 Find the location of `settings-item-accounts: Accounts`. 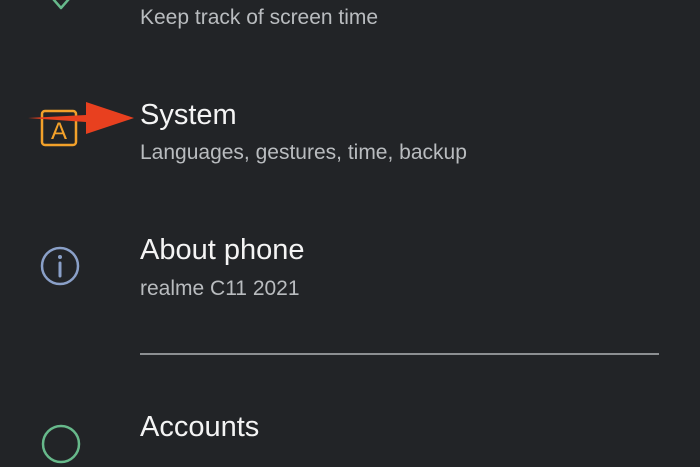

settings-item-accounts: Accounts is located at coordinates (350, 429).